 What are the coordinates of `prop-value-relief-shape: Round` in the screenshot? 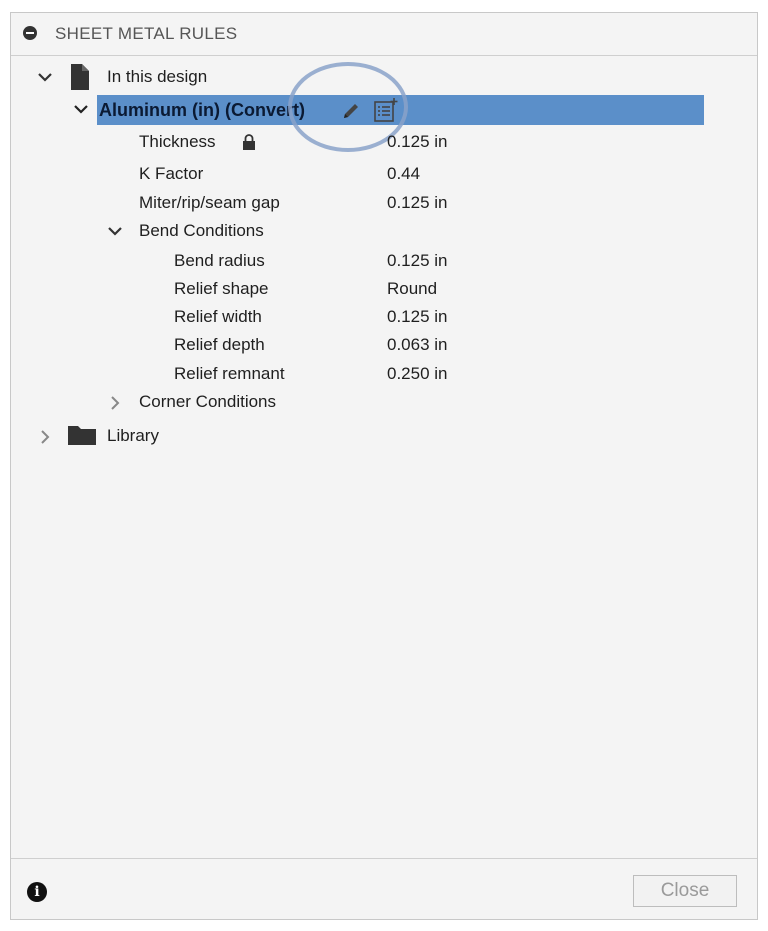 It's located at (412, 288).